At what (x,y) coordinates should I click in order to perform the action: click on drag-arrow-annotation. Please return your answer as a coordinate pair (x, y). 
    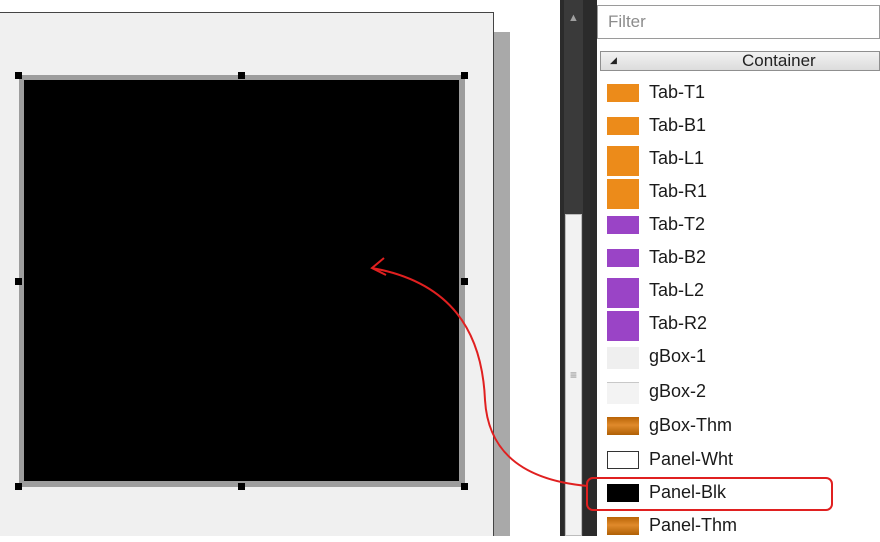
    Looking at the image, I should click on (479, 372).